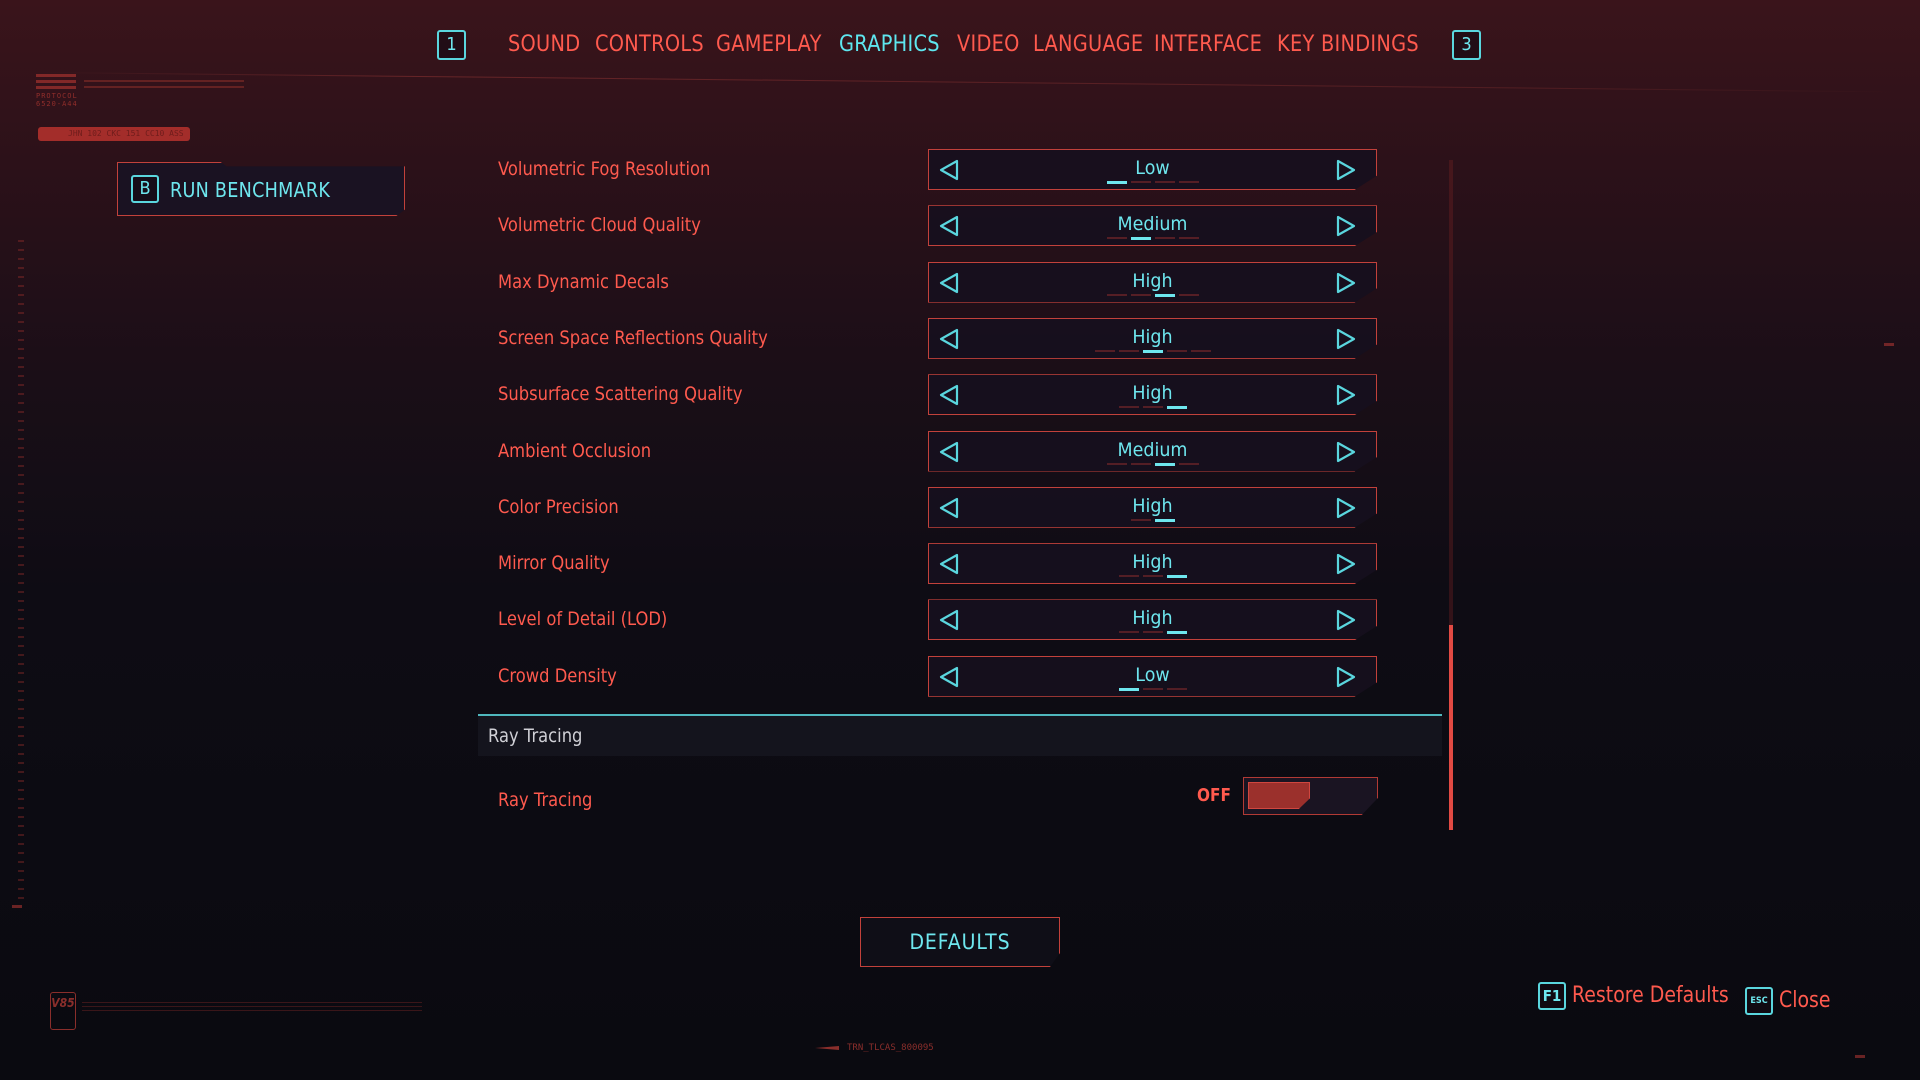 This screenshot has width=1920, height=1080. Describe the element at coordinates (604, 169) in the screenshot. I see `setting-label: Volumetric Fog Resolution` at that location.